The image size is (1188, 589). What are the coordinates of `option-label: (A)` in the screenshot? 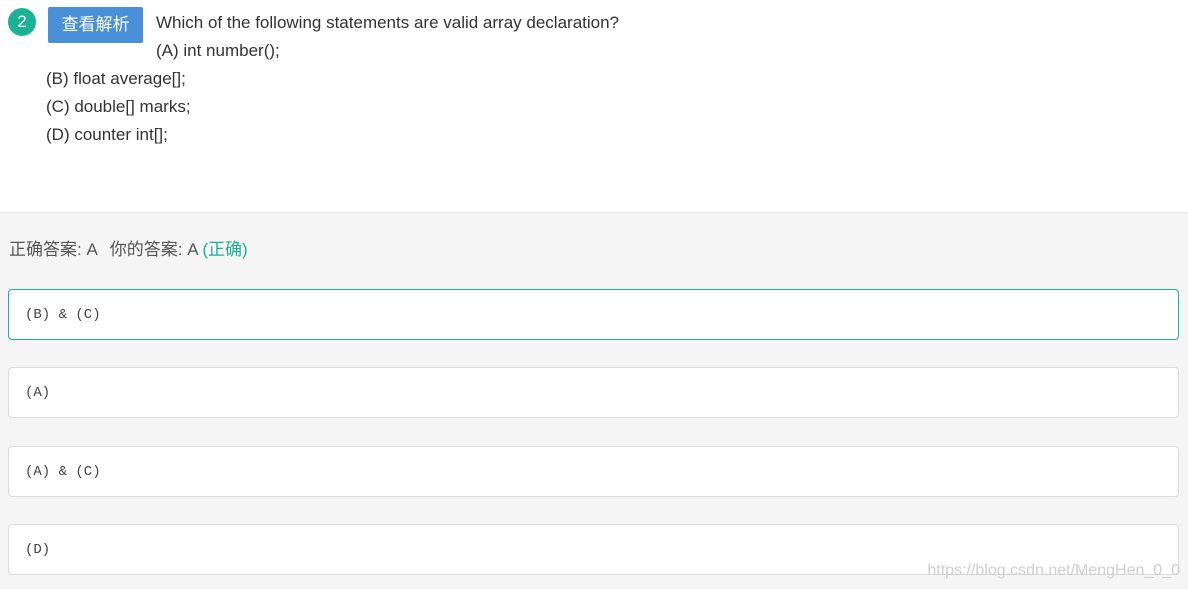 It's located at (38, 393).